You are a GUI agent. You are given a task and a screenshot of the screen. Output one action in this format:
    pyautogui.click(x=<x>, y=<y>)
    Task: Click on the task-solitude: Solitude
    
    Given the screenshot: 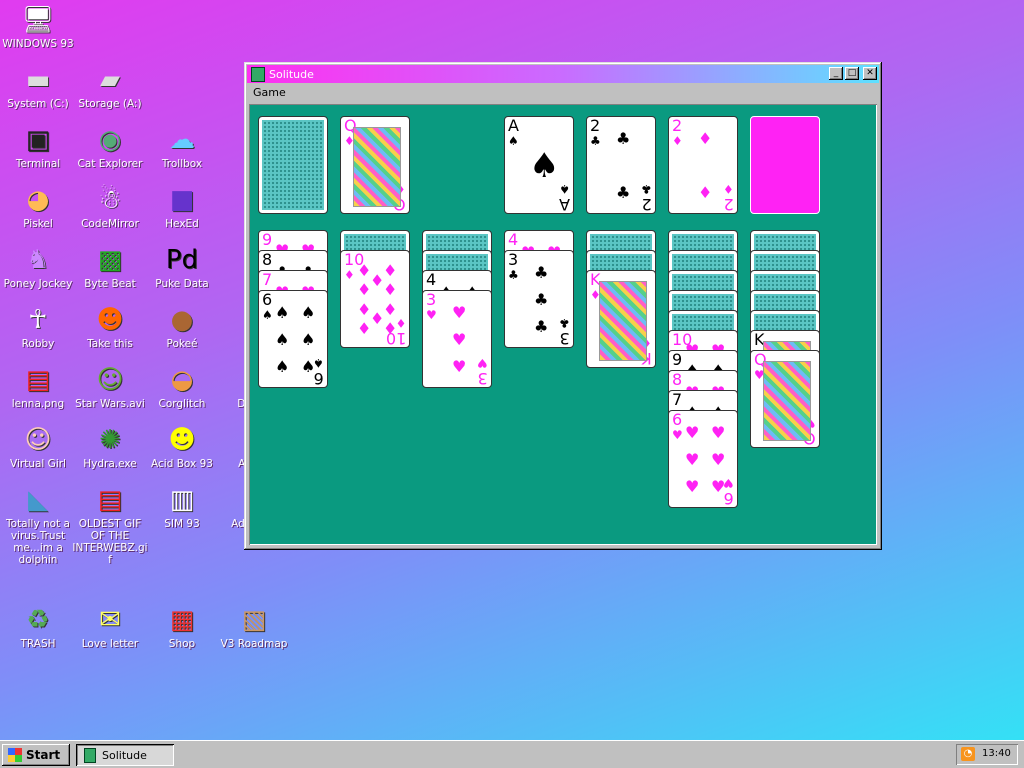 What is the action you would take?
    pyautogui.click(x=125, y=755)
    